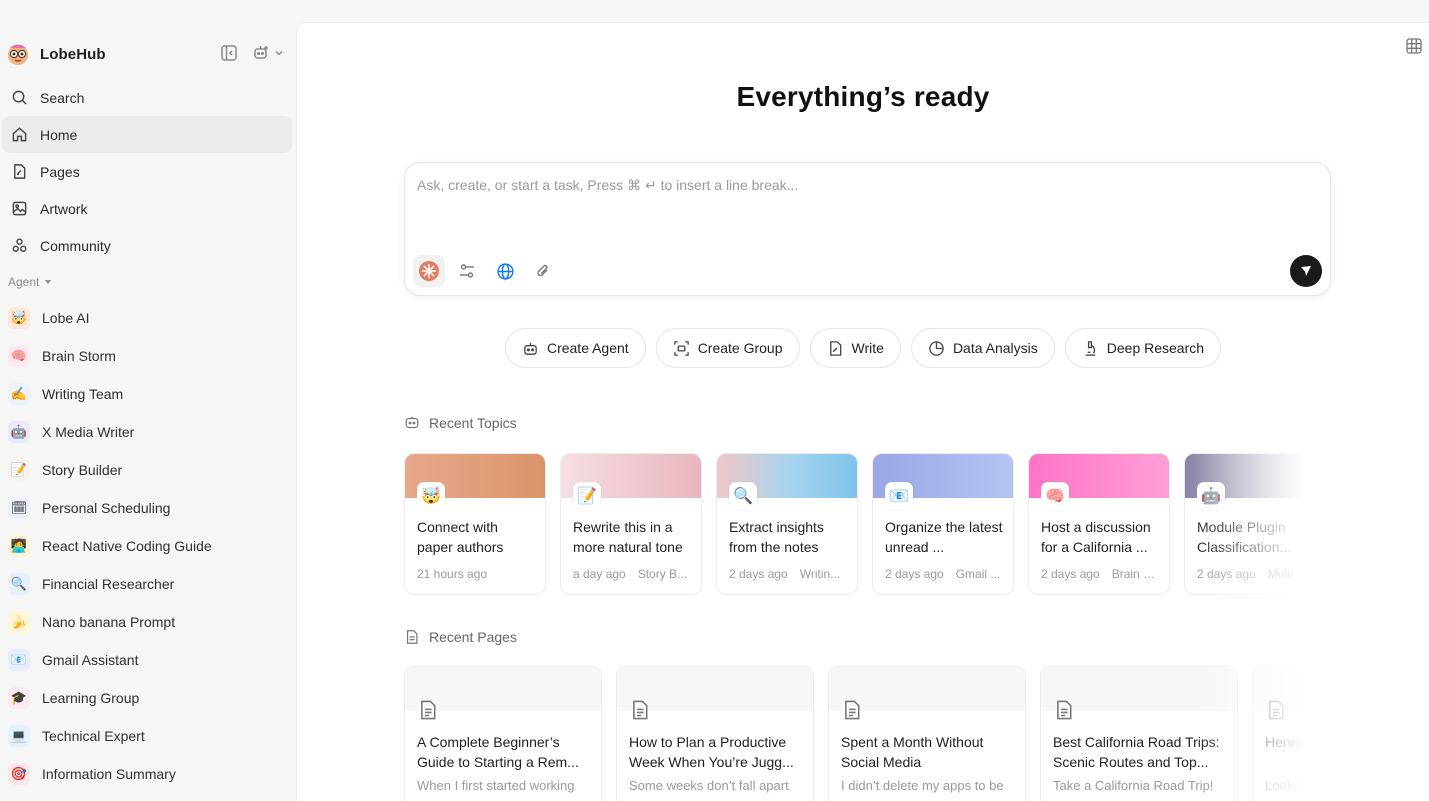 This screenshot has height=801, width=1429. I want to click on agent-item: 💻 Technical Expert, so click(147, 736).